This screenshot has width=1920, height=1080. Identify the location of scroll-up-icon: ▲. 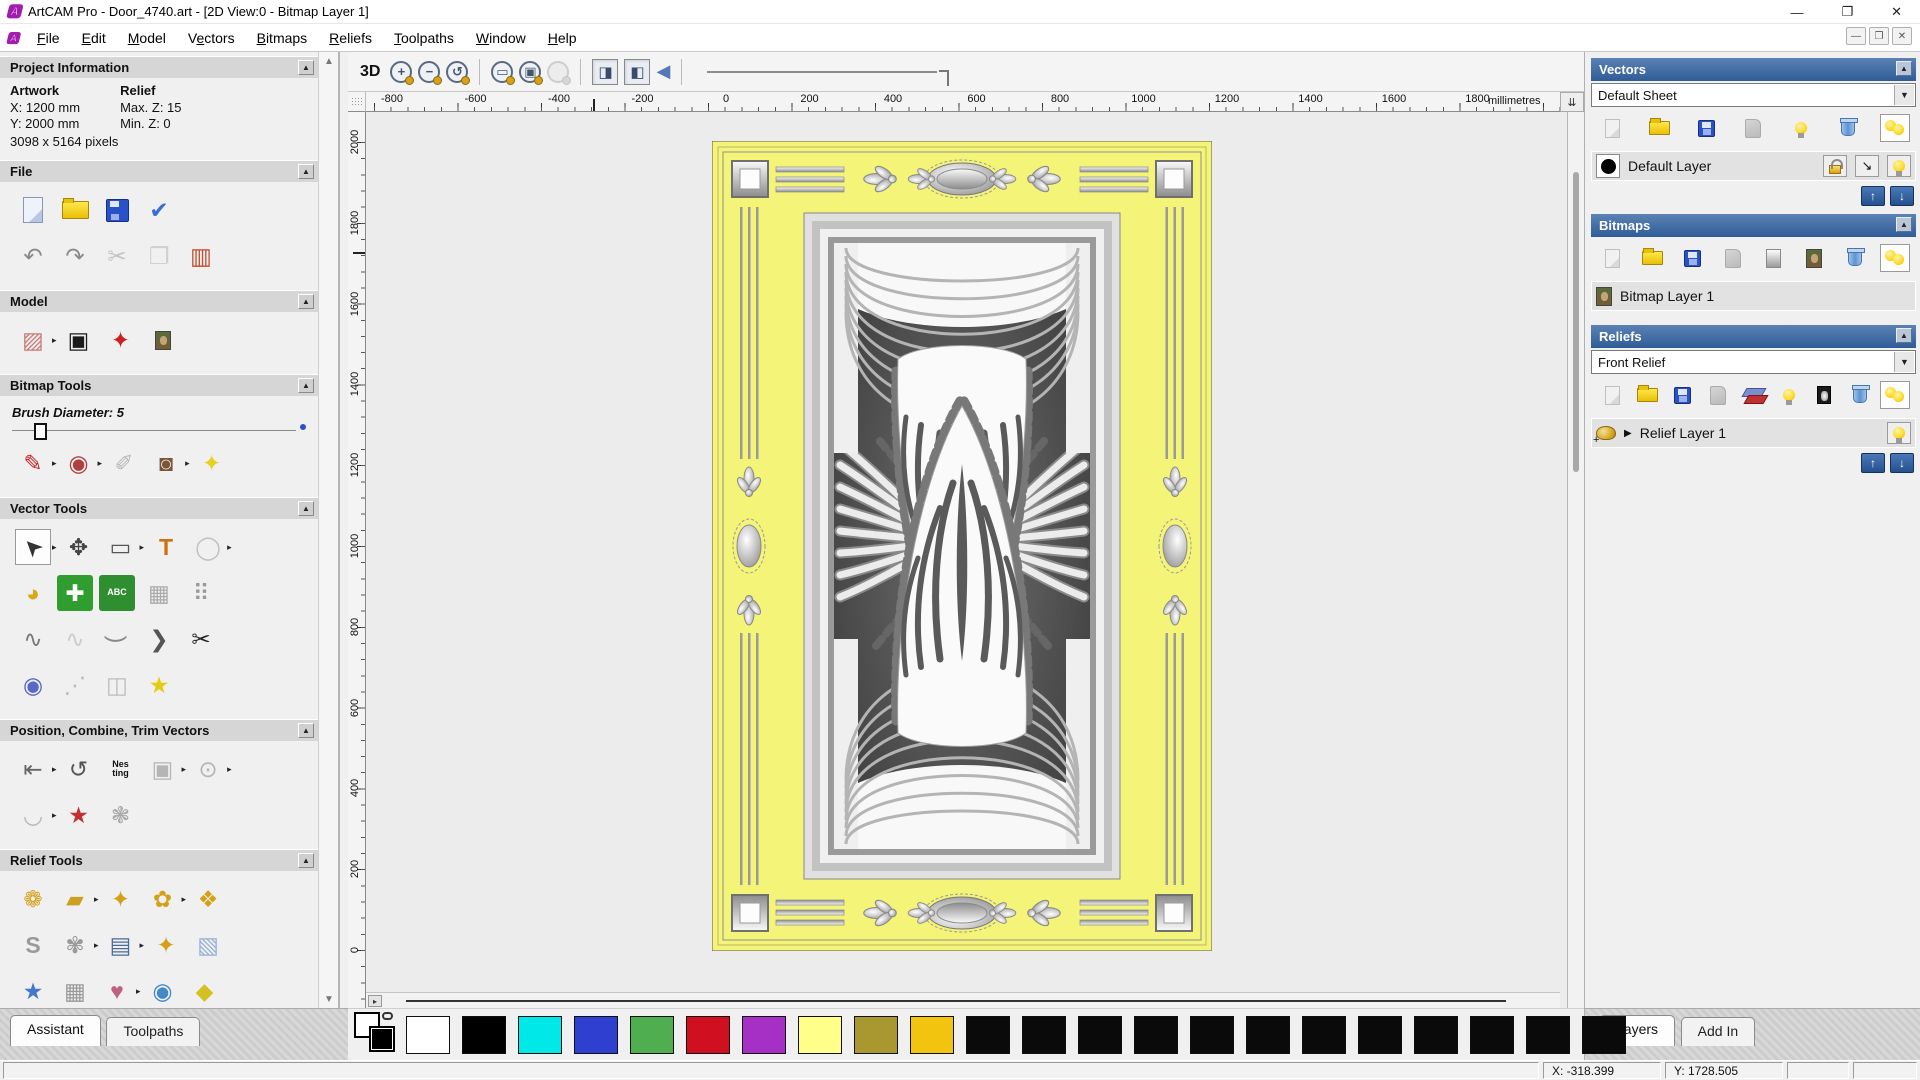
(329, 61).